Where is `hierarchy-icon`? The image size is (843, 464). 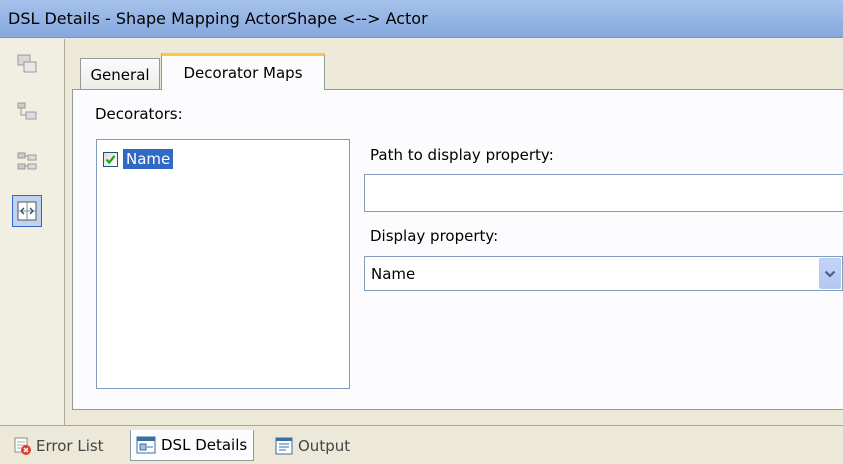 hierarchy-icon is located at coordinates (27, 161).